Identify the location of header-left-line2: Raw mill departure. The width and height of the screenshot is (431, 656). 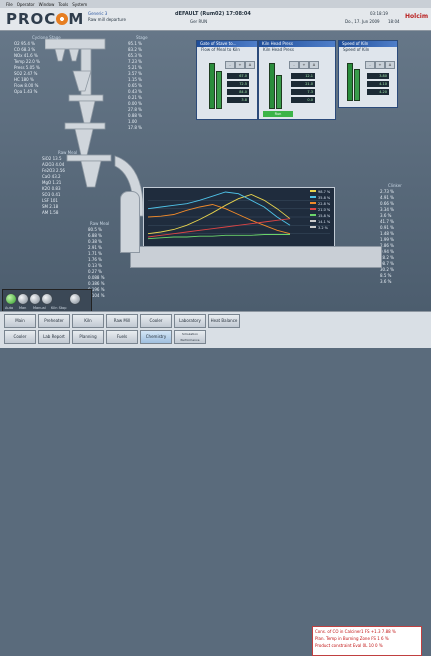
(107, 19).